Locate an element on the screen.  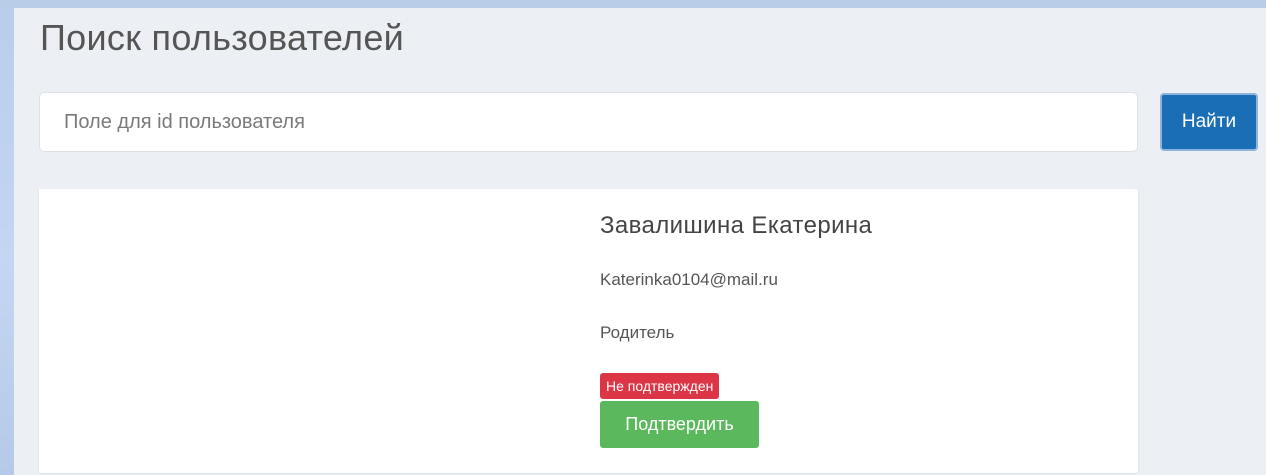
user-id-search-input is located at coordinates (588, 122).